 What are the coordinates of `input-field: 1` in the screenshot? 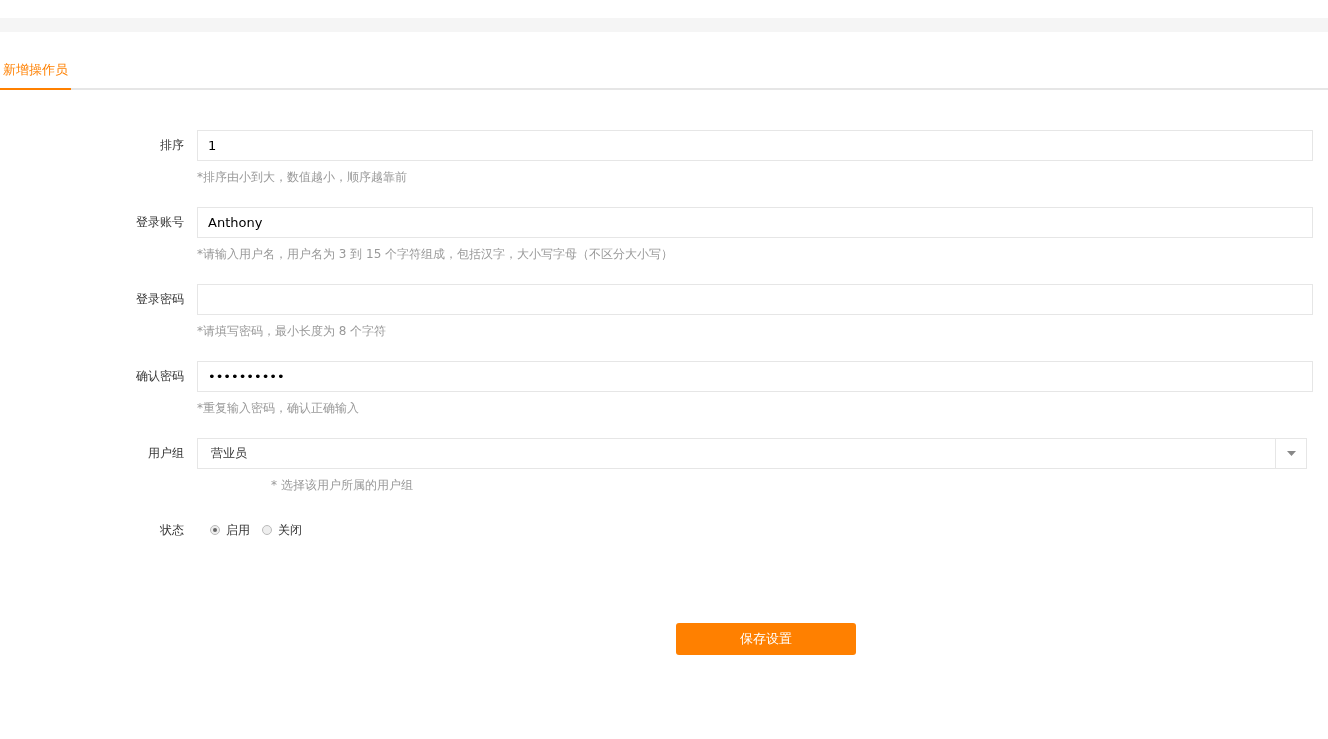 It's located at (755, 145).